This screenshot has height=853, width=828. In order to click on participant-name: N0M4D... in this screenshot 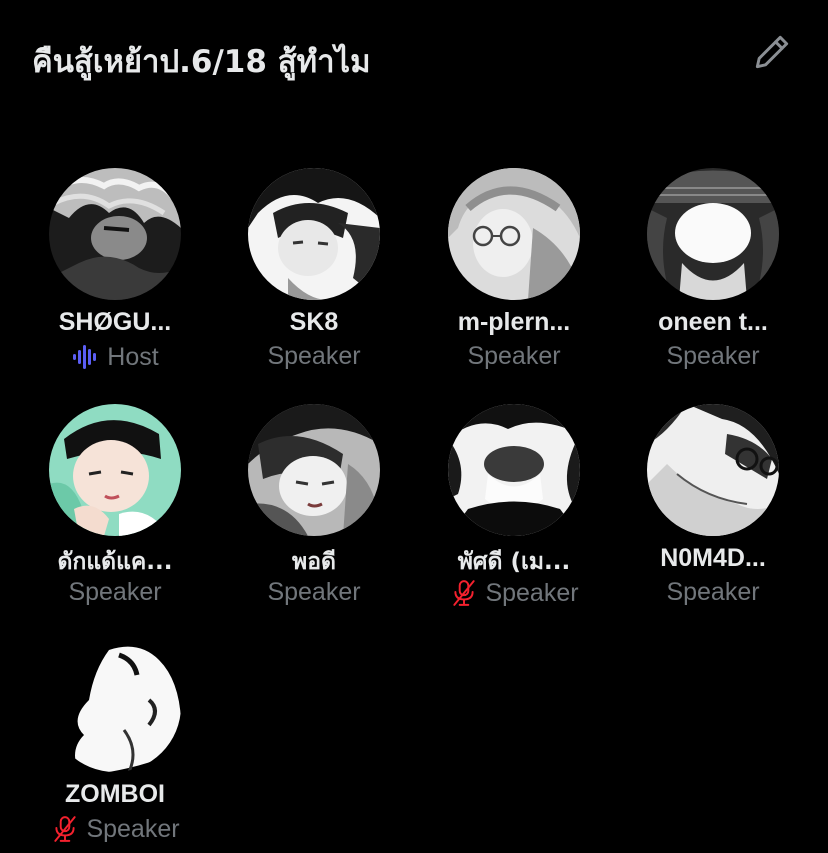, I will do `click(713, 558)`.